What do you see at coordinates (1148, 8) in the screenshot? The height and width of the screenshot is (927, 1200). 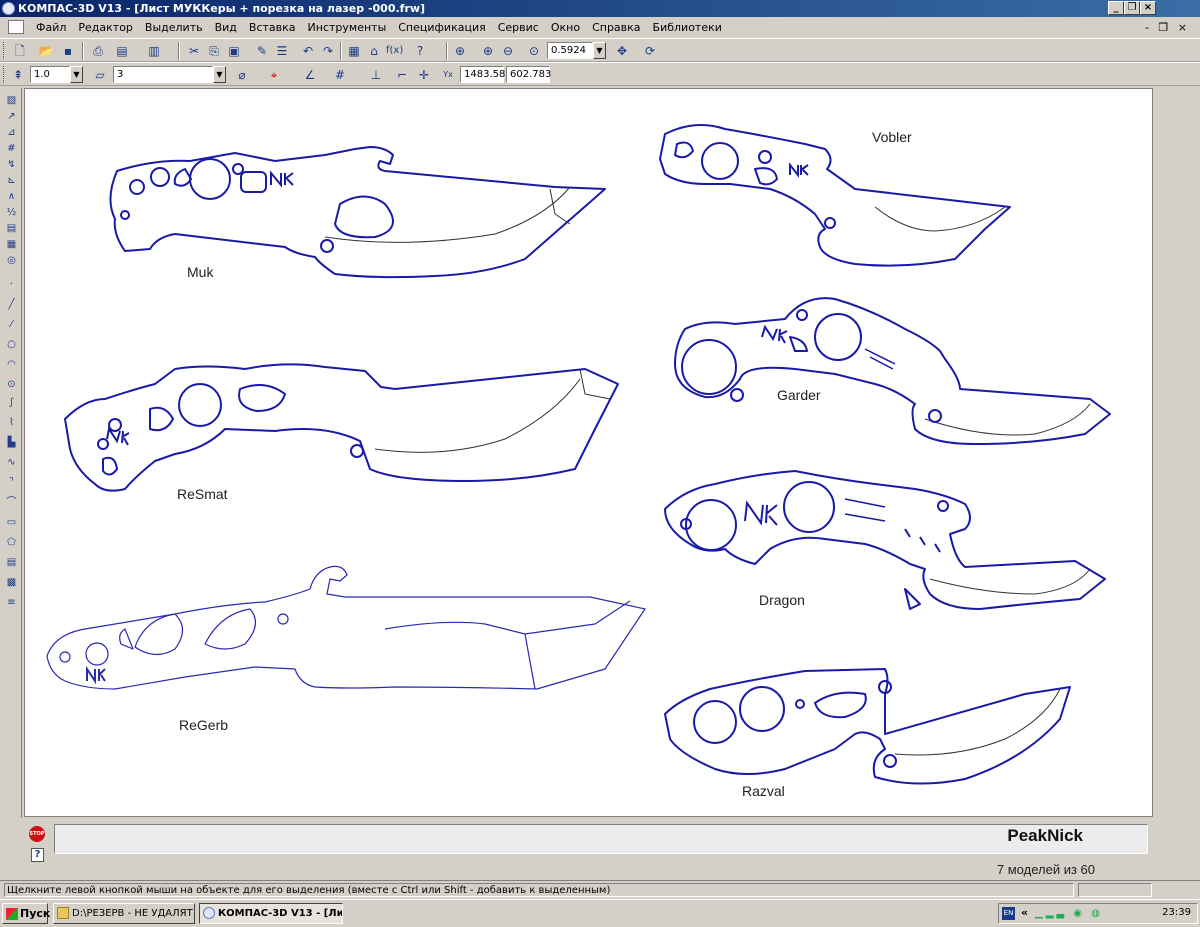 I see `close-button: ×` at bounding box center [1148, 8].